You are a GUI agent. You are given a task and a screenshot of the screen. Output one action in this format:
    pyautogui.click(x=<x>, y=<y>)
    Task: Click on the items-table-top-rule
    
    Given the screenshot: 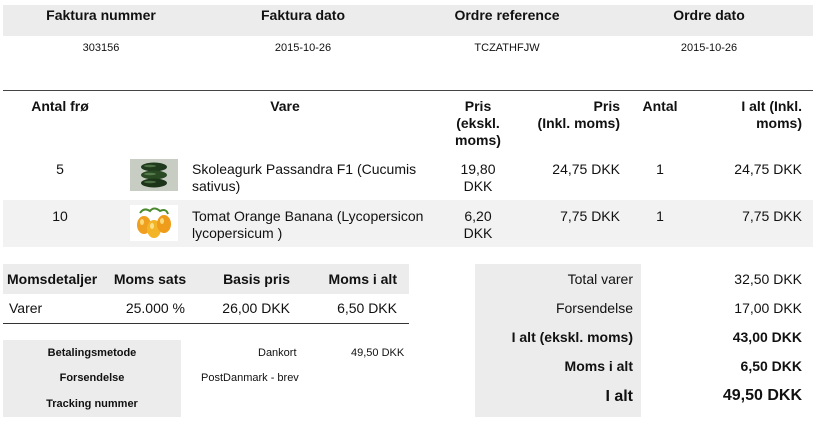 What is the action you would take?
    pyautogui.click(x=408, y=90)
    